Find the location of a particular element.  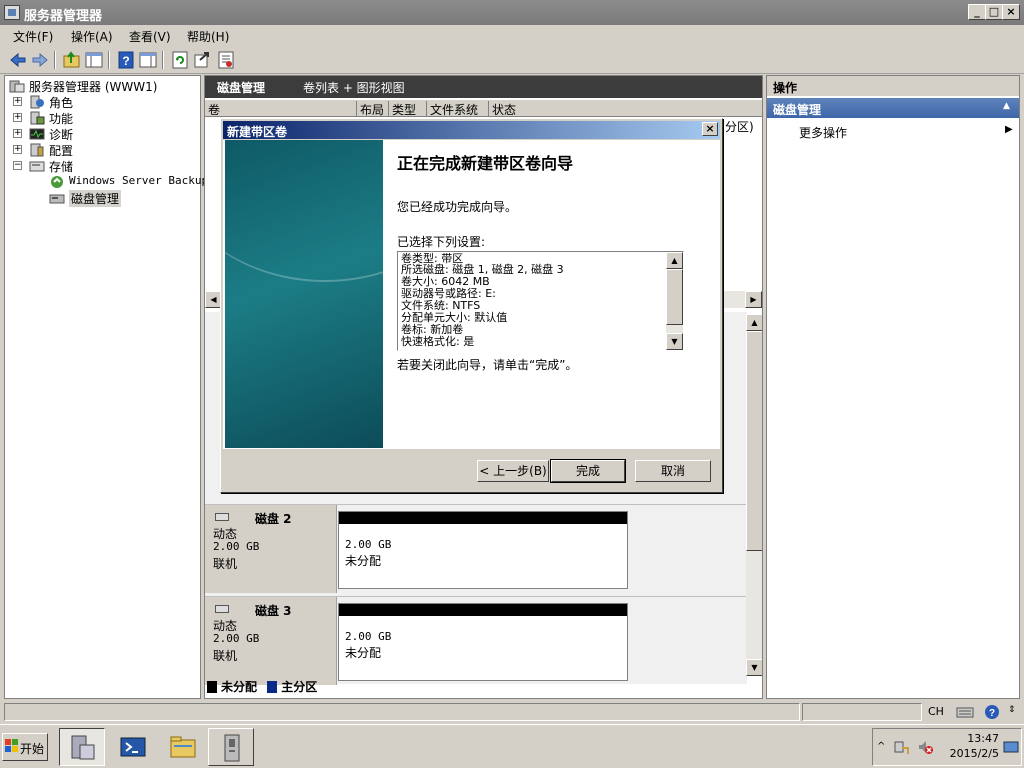

ime-help-icon: ? is located at coordinates (992, 712).